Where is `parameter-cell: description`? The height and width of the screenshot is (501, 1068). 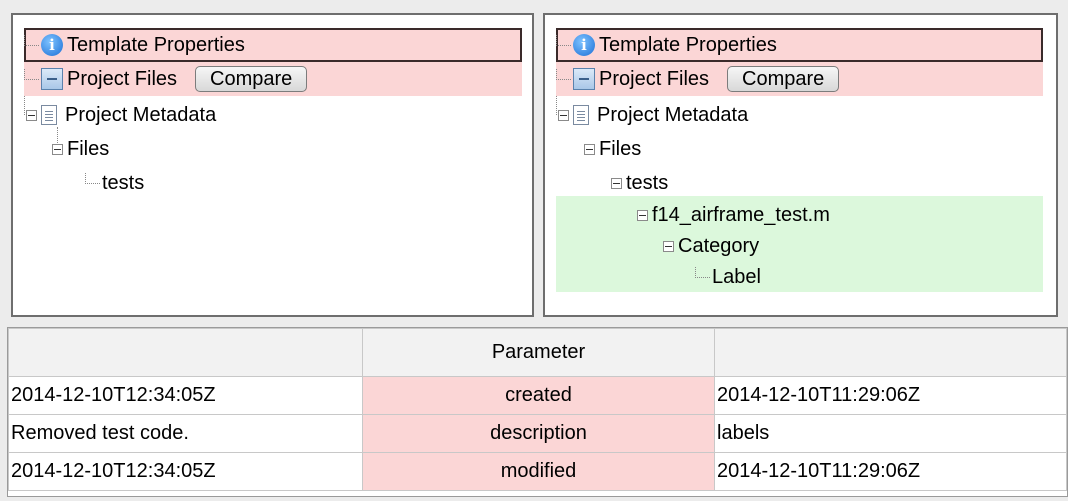
parameter-cell: description is located at coordinates (538, 433).